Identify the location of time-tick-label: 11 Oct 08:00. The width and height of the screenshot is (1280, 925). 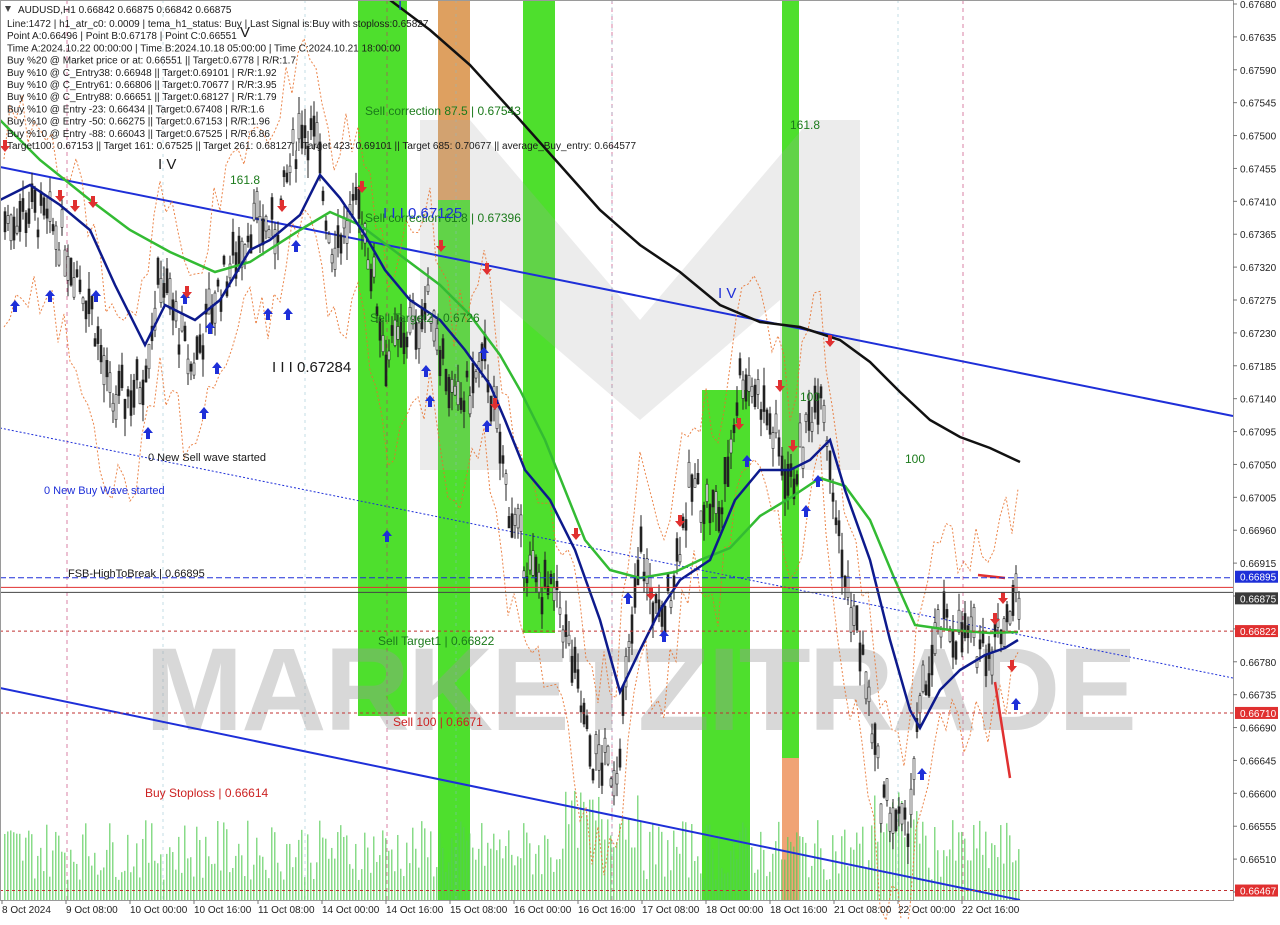
(286, 910).